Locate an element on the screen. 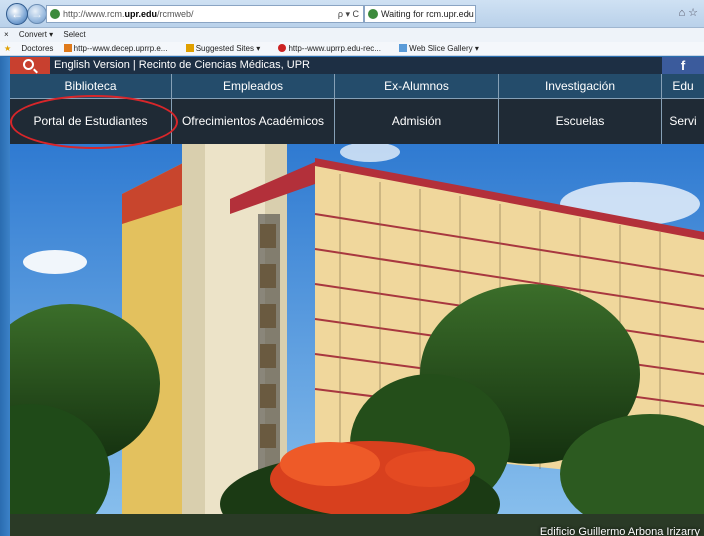  nav-admision: Admisión is located at coordinates (417, 121).